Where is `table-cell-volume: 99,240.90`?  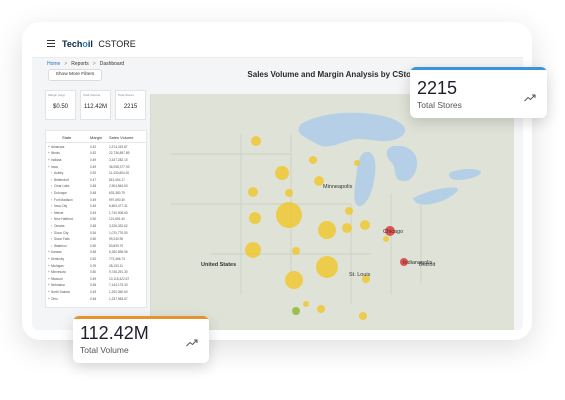
table-cell-volume: 99,240.90 is located at coordinates (116, 239).